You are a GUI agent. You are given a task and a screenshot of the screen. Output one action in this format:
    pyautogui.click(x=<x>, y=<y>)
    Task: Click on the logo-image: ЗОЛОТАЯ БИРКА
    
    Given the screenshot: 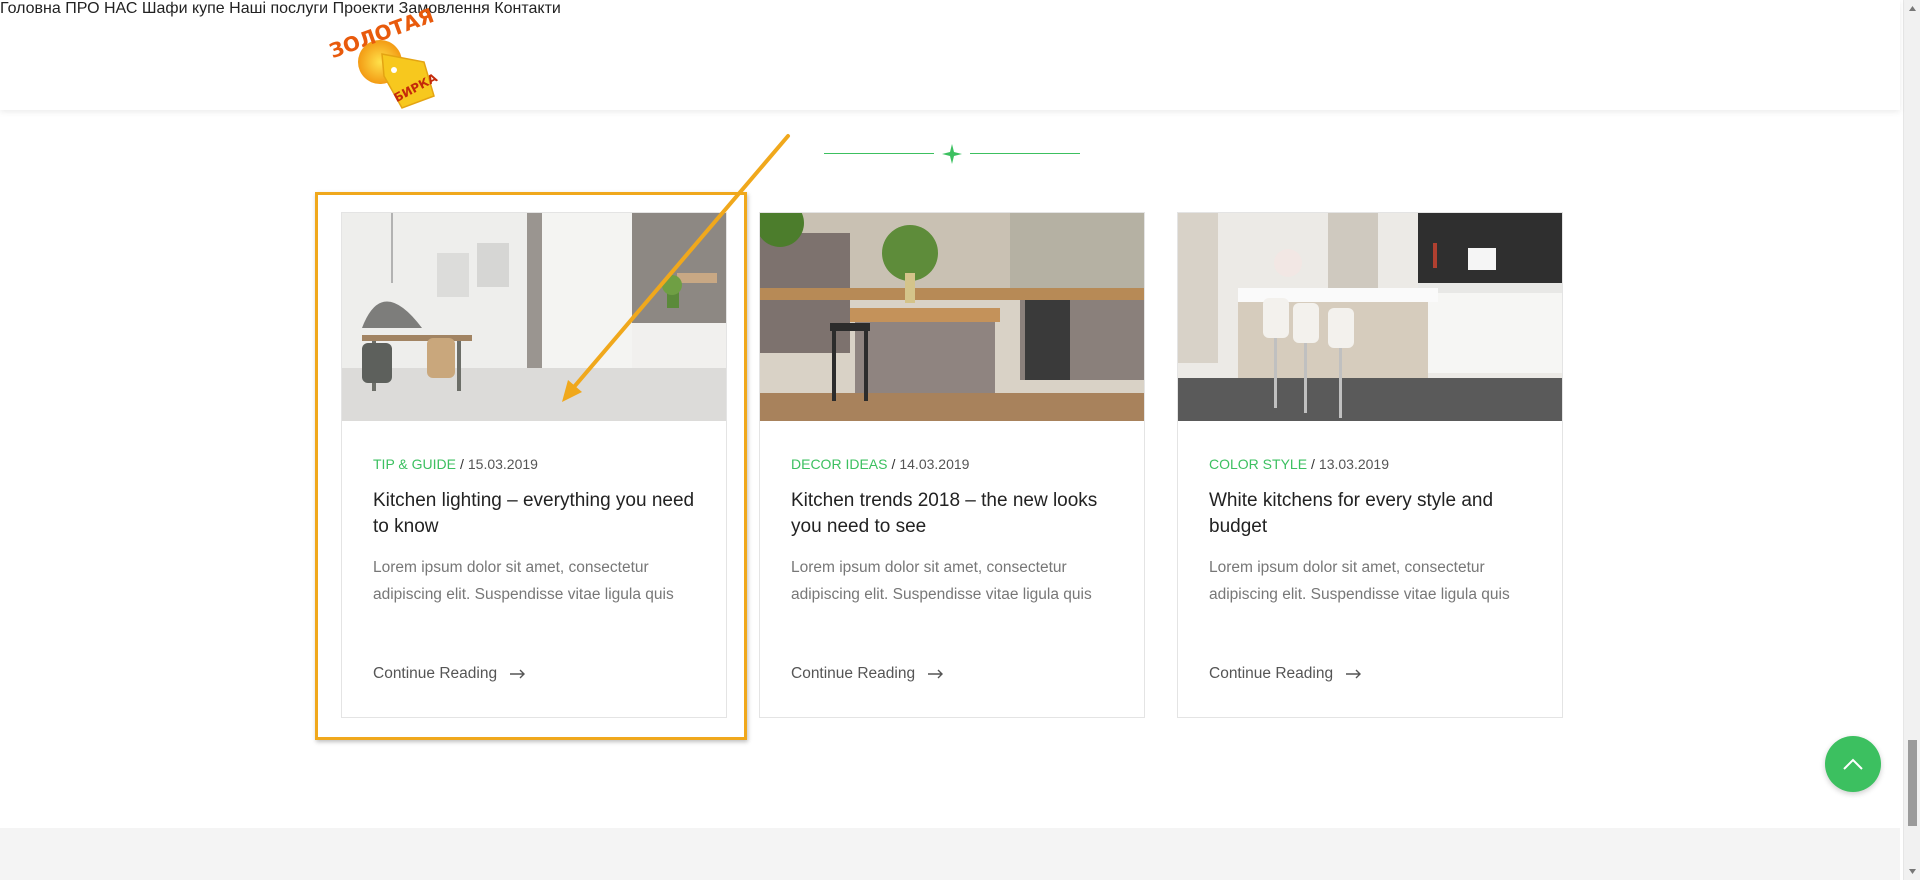 What is the action you would take?
    pyautogui.click(x=383, y=56)
    